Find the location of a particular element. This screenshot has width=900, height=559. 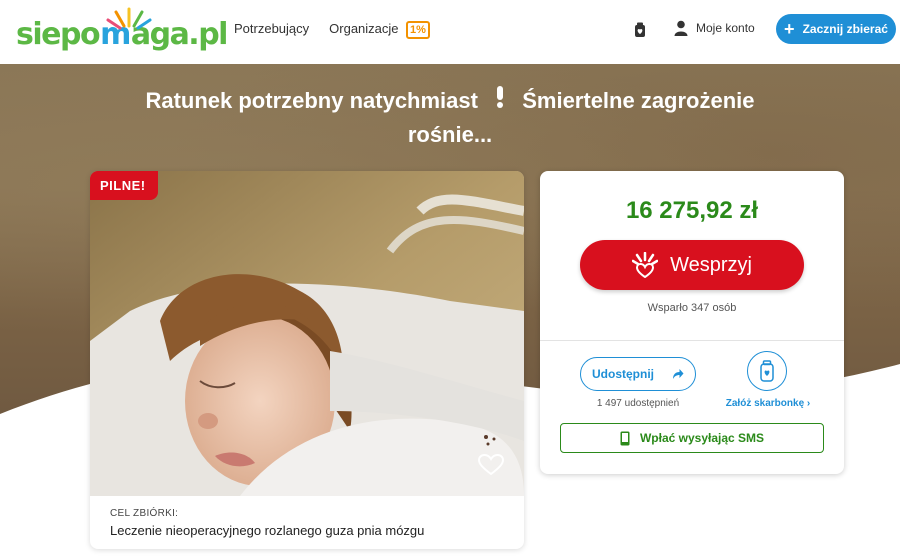

piggy-bank-button is located at coordinates (767, 371).